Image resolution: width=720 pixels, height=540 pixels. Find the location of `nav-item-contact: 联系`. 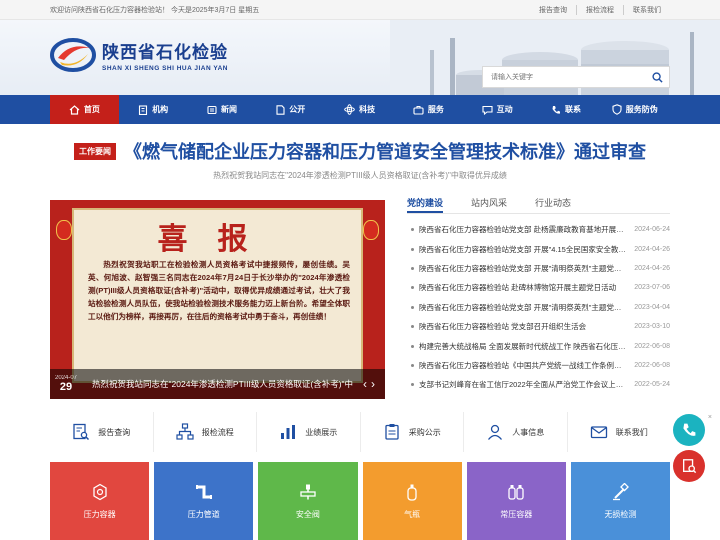

nav-item-contact: 联系 is located at coordinates (566, 109).